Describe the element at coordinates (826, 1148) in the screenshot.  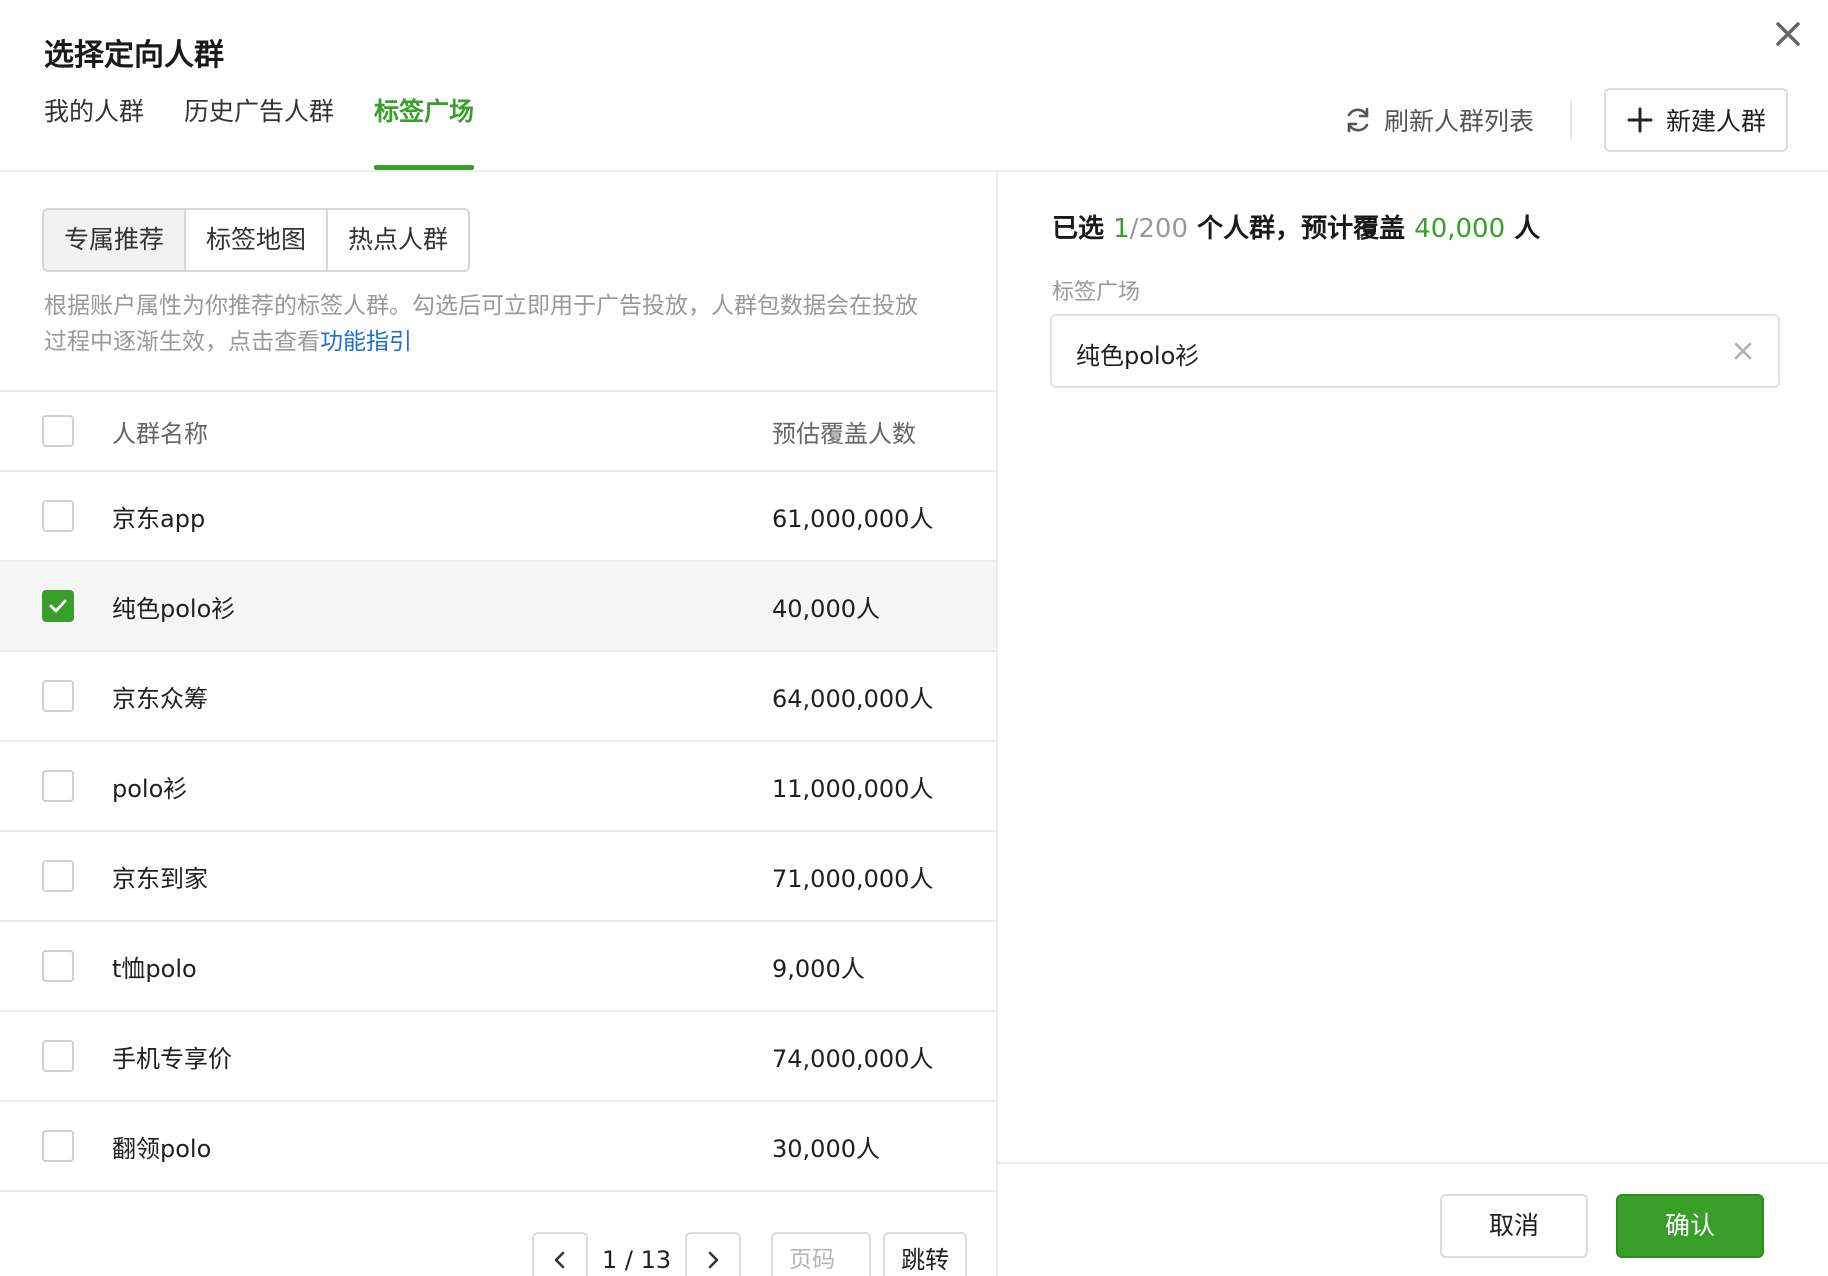
I see `audience-count: 30,000人` at that location.